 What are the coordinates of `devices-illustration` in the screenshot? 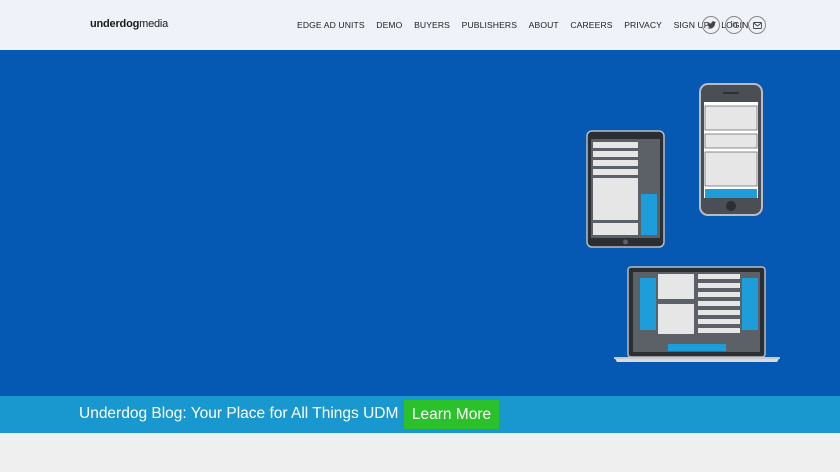 It's located at (683, 222).